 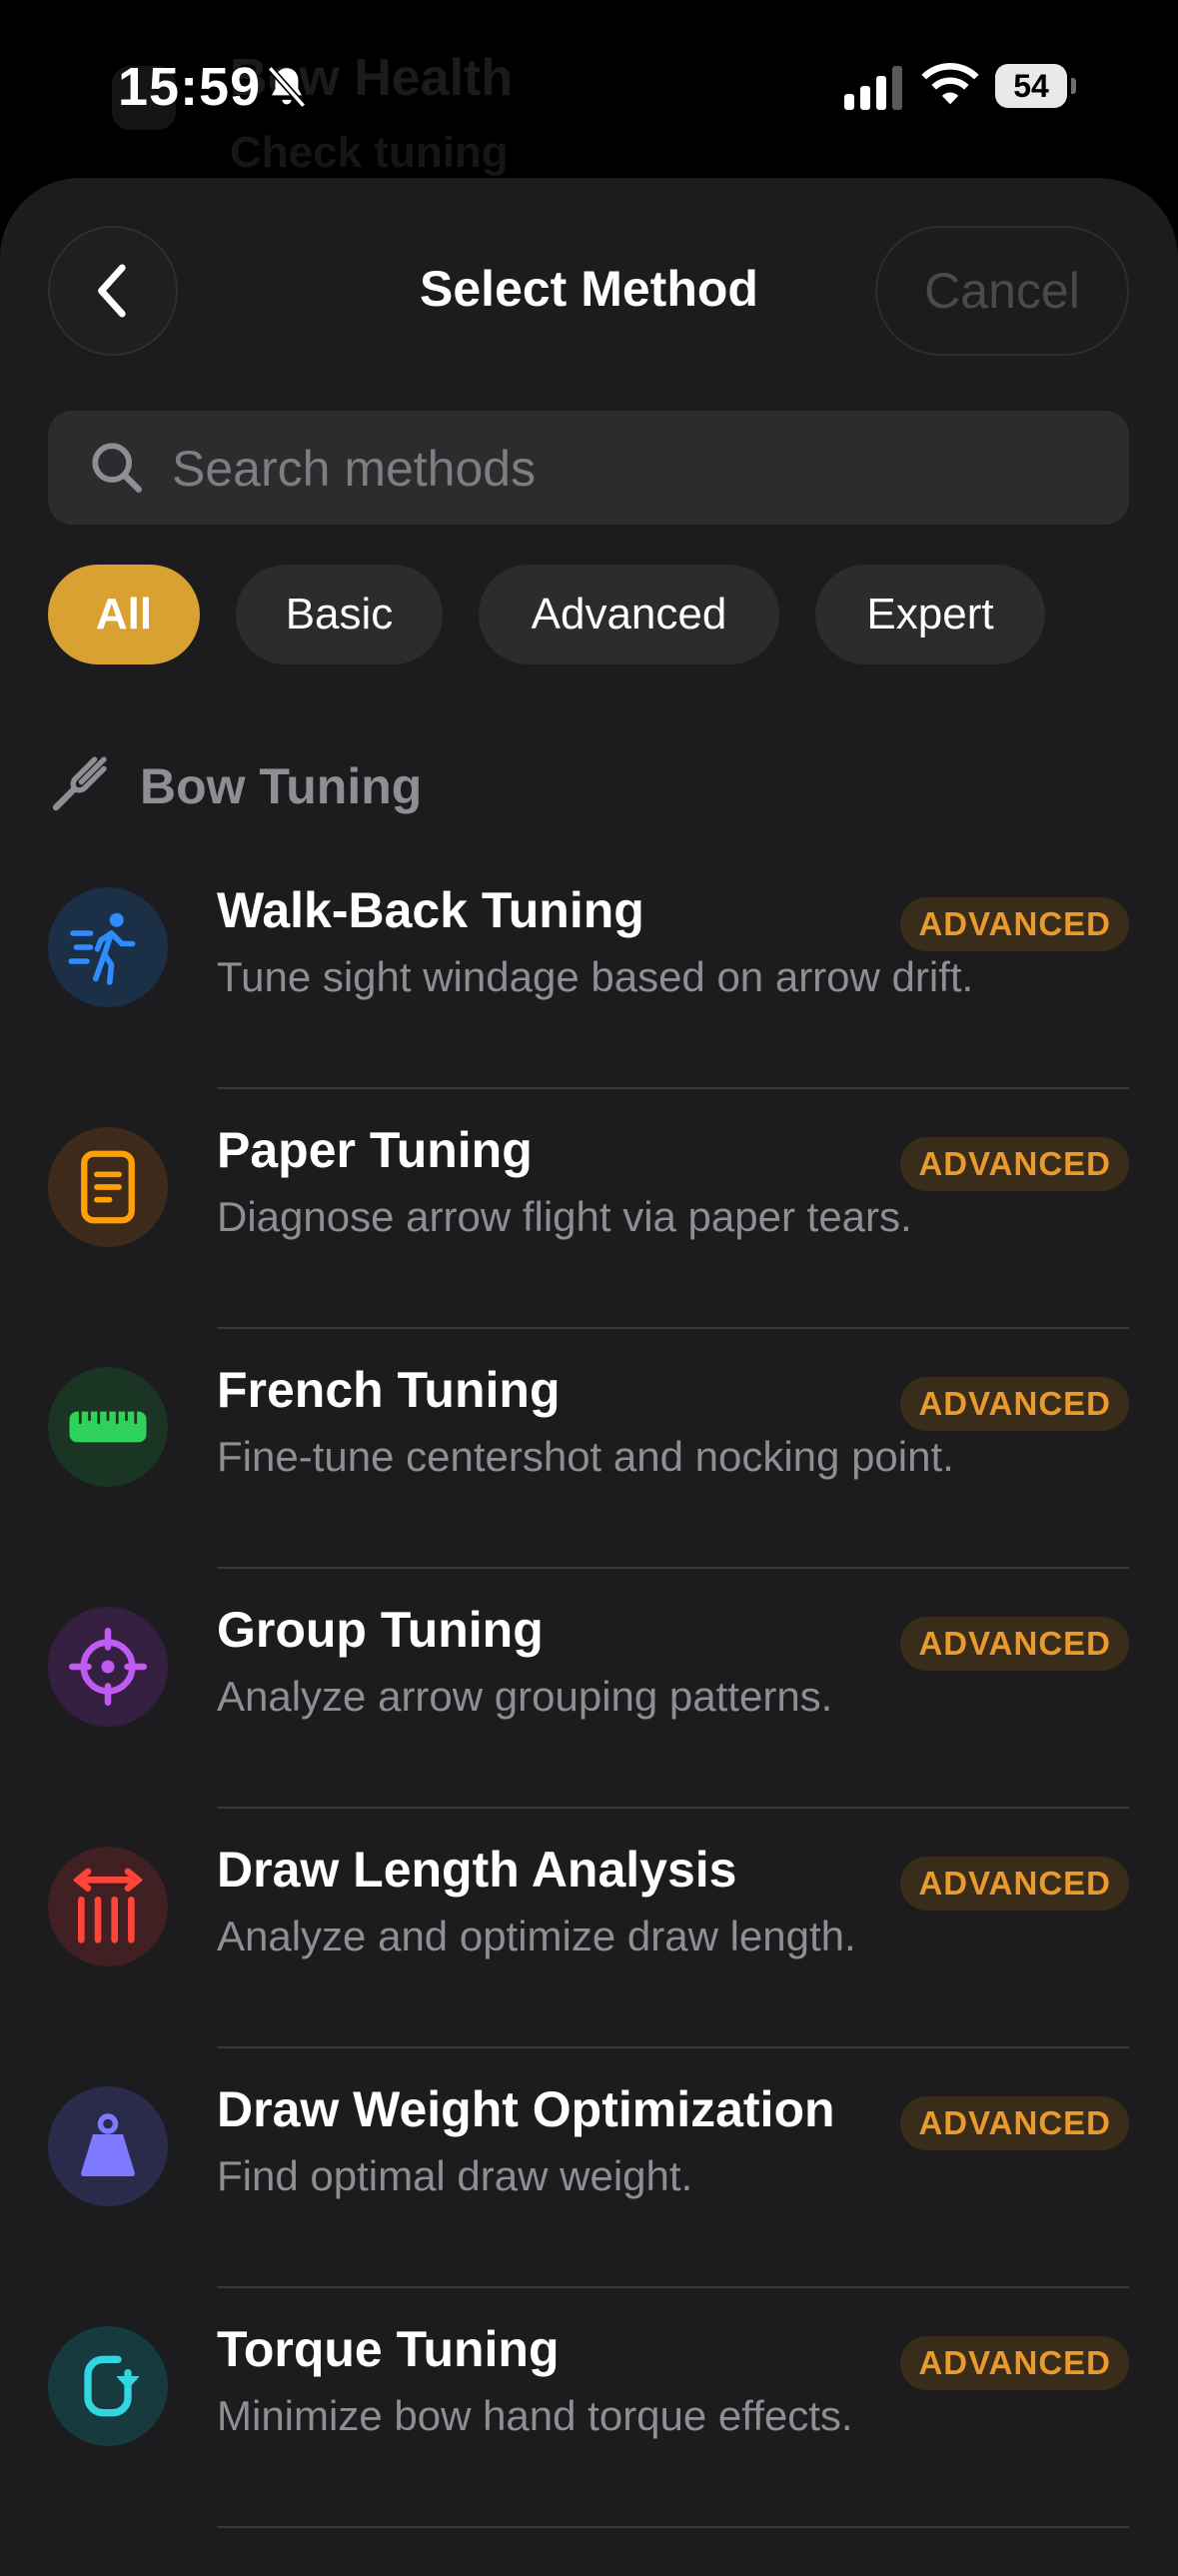 I want to click on bell-slash-icon, so click(x=287, y=87).